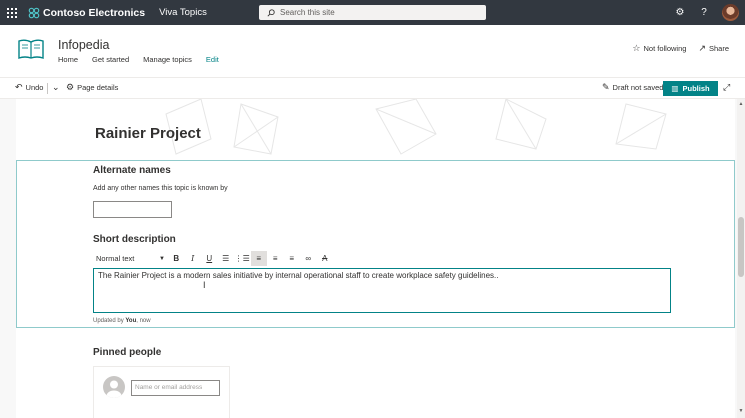 This screenshot has height=418, width=745. What do you see at coordinates (143, 321) in the screenshot?
I see `updated-time: , now` at bounding box center [143, 321].